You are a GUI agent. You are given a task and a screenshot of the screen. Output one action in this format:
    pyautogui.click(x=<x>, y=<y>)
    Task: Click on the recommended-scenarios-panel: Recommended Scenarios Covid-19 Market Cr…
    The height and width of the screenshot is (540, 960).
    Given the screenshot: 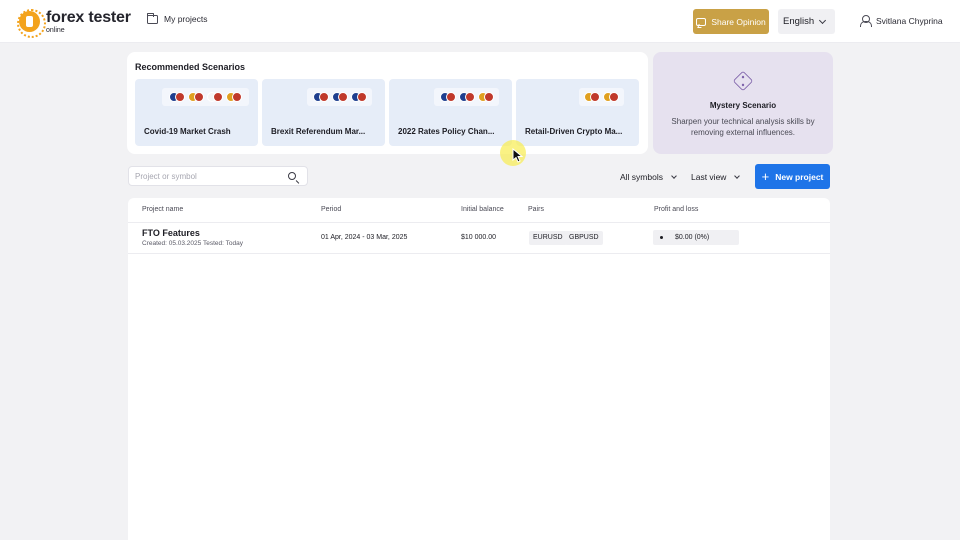 What is the action you would take?
    pyautogui.click(x=387, y=103)
    